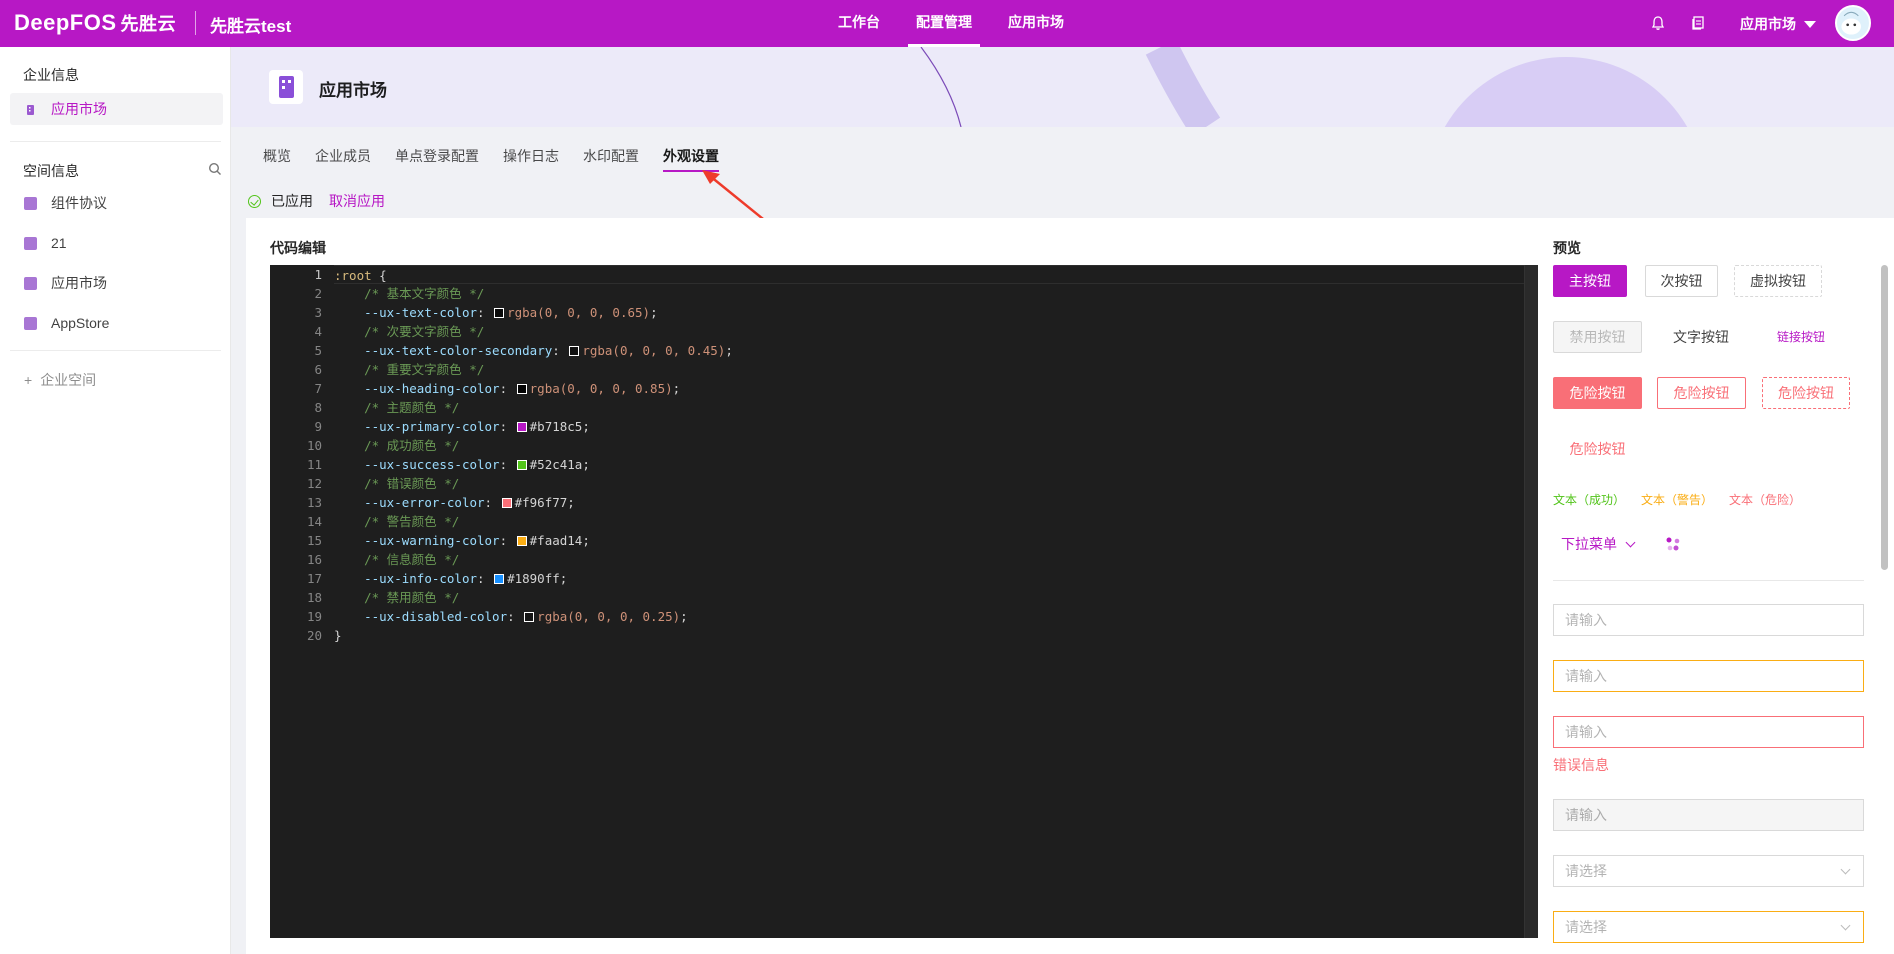 This screenshot has height=954, width=1894. Describe the element at coordinates (412, 559) in the screenshot. I see `code-comment: /* 信息颜色 */` at that location.